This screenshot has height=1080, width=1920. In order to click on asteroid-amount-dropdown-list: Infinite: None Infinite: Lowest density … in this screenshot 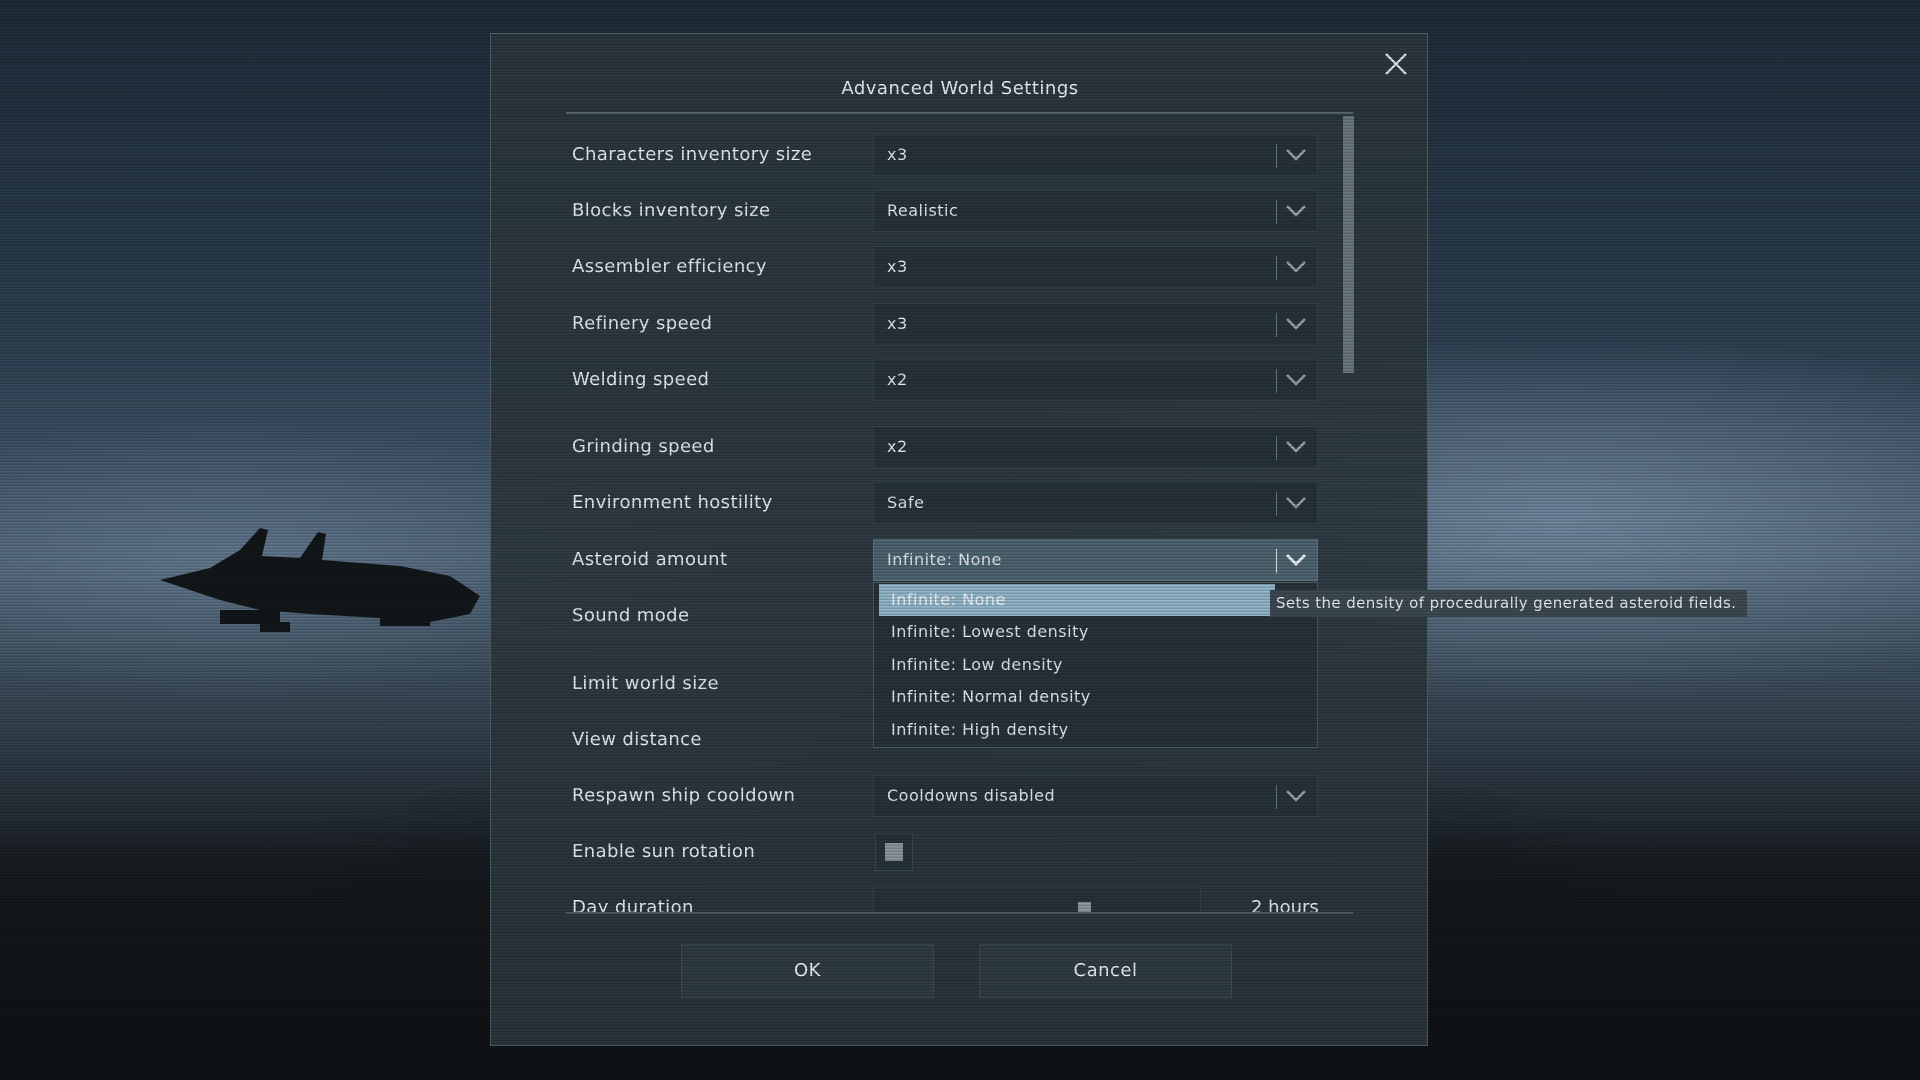, I will do `click(1095, 665)`.